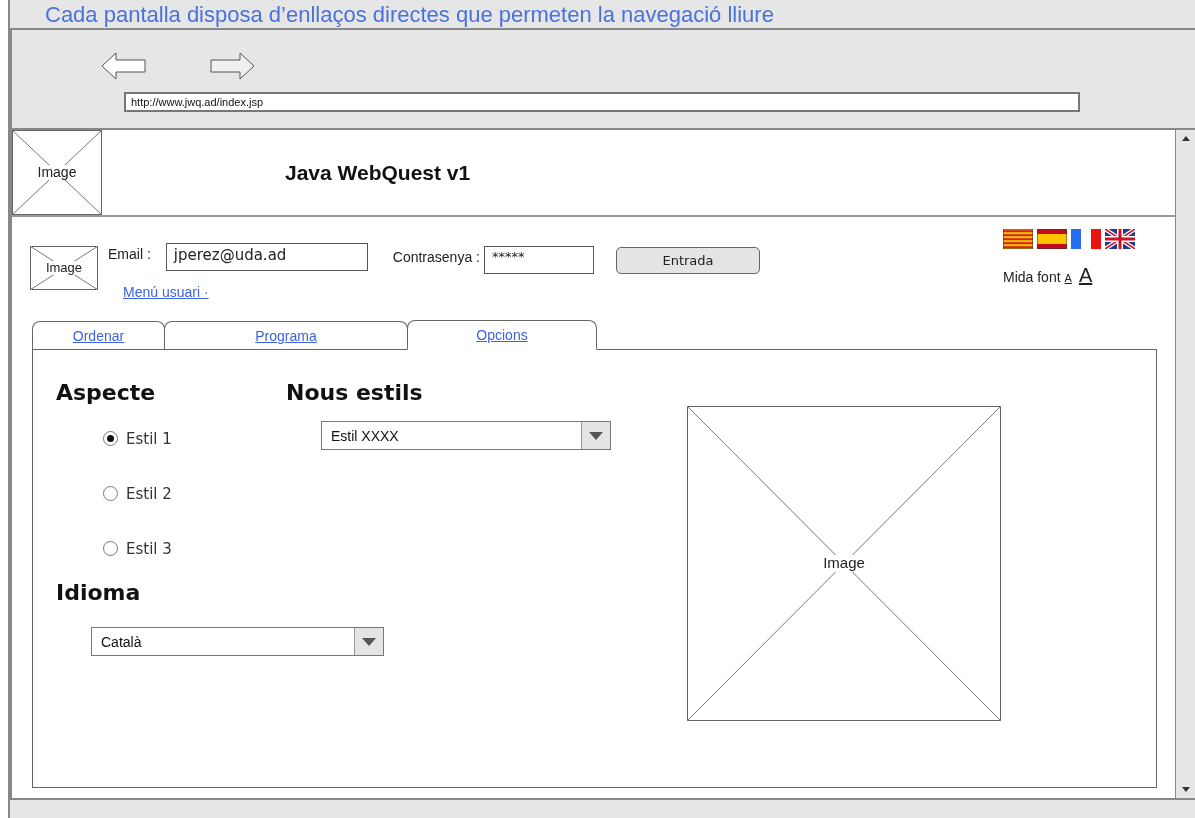  I want to click on scrollbar, so click(1185, 464).